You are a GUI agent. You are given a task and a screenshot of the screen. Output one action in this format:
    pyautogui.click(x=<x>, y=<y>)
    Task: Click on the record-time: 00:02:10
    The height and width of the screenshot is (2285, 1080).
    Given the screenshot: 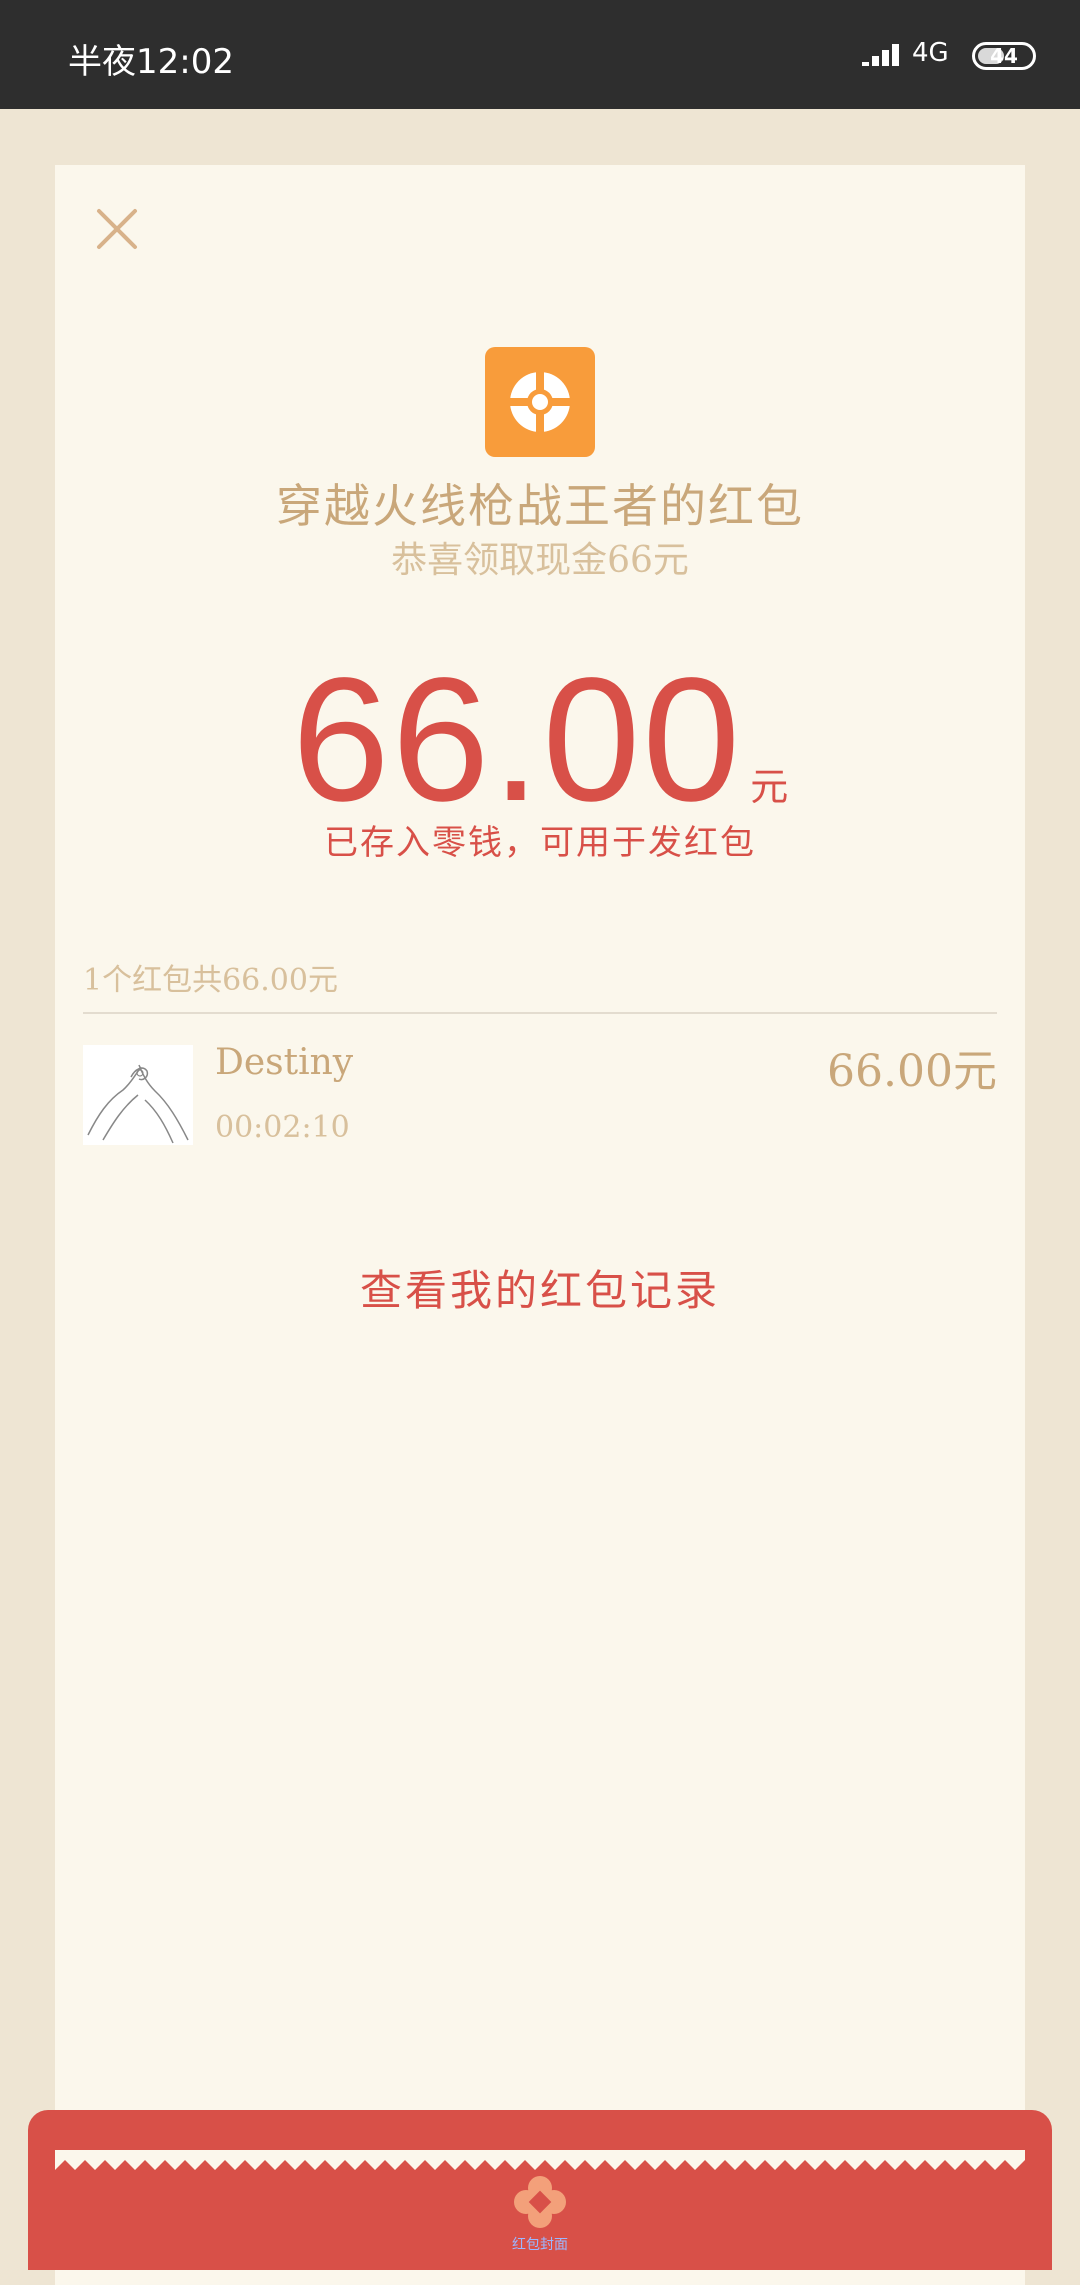 What is the action you would take?
    pyautogui.click(x=282, y=1127)
    